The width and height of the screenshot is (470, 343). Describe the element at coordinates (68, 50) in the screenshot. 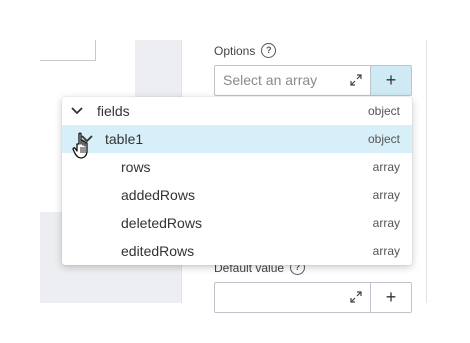

I see `canvas-field-box` at that location.